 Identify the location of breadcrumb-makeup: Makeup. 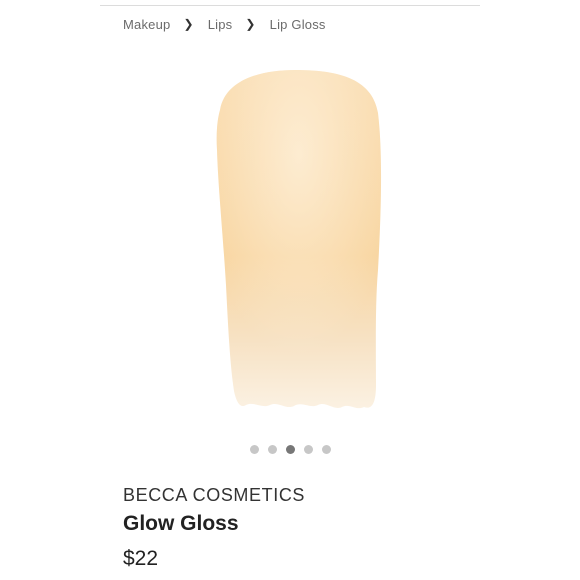
(146, 24).